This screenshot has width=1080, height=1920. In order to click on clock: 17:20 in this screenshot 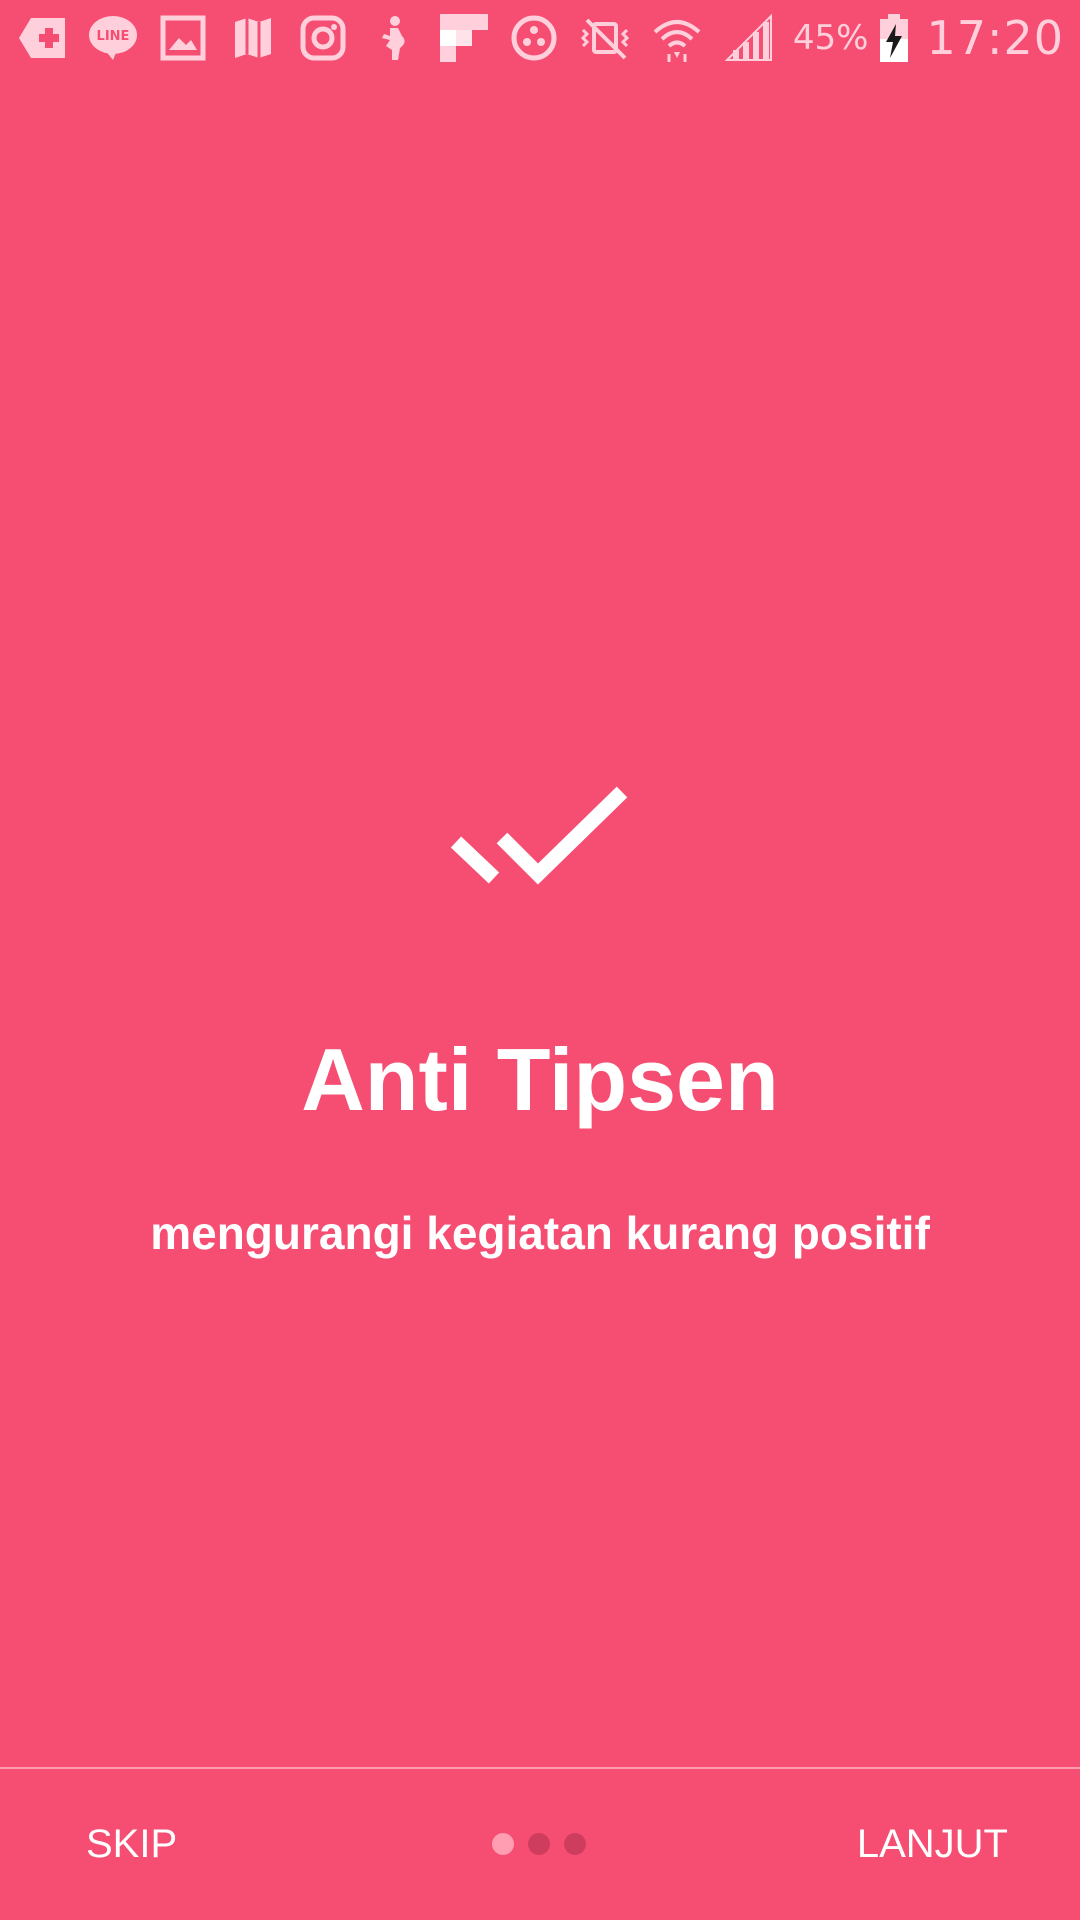, I will do `click(995, 38)`.